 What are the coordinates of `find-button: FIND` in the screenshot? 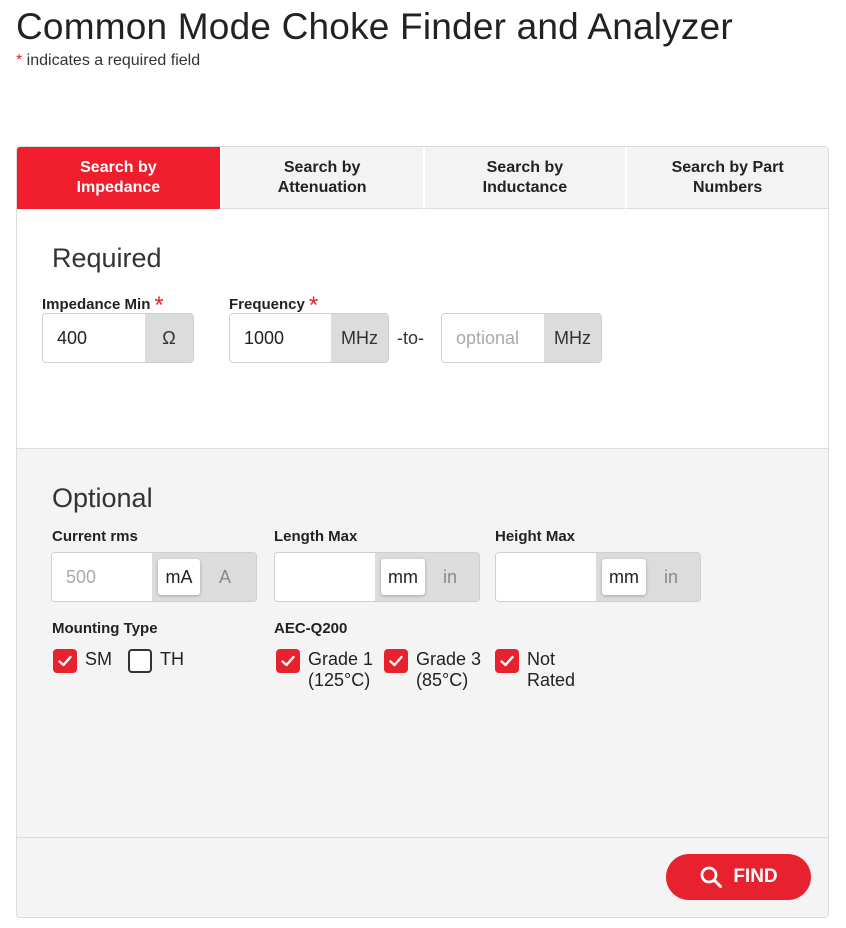 It's located at (738, 877).